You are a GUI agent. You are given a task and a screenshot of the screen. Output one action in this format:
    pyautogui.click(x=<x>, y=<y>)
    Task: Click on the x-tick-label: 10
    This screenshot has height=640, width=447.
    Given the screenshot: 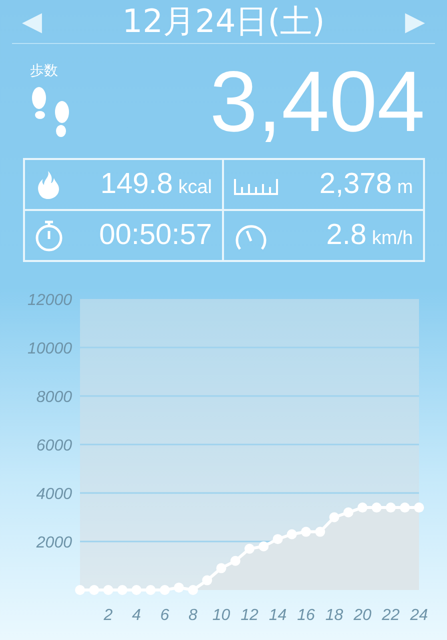 What is the action you would take?
    pyautogui.click(x=221, y=615)
    